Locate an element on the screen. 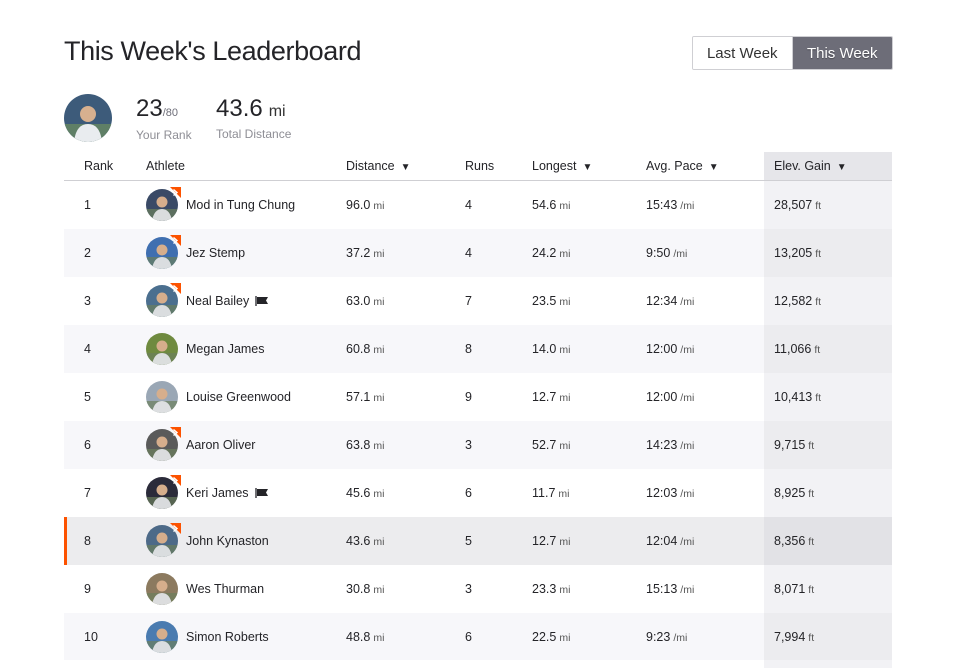 The height and width of the screenshot is (668, 955). longest-cell: 54.6 mi is located at coordinates (551, 205).